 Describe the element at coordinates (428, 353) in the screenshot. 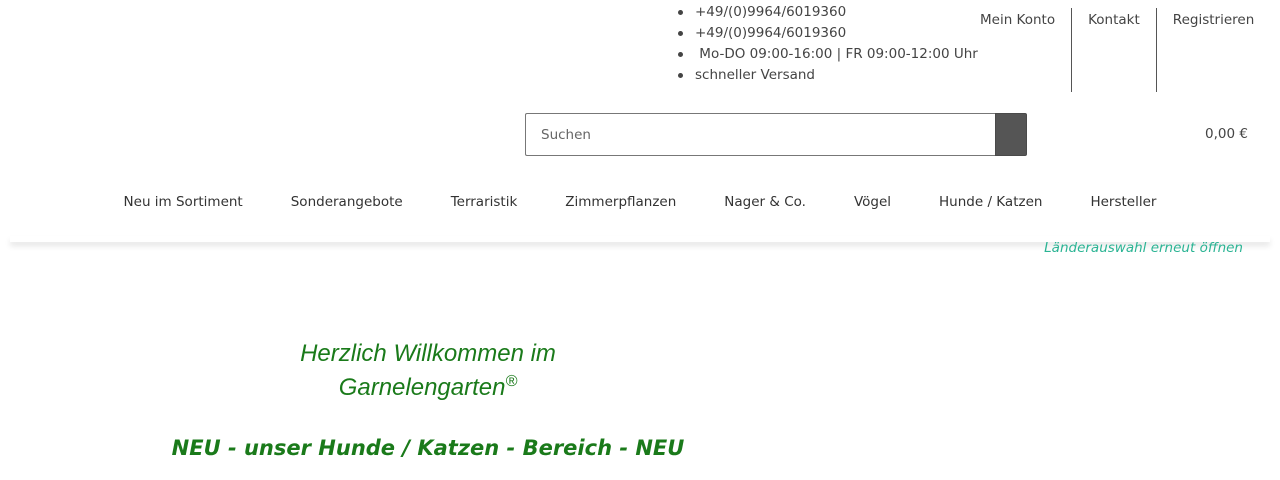

I see `welcome-line-1: Herzlich Willkommen im` at that location.